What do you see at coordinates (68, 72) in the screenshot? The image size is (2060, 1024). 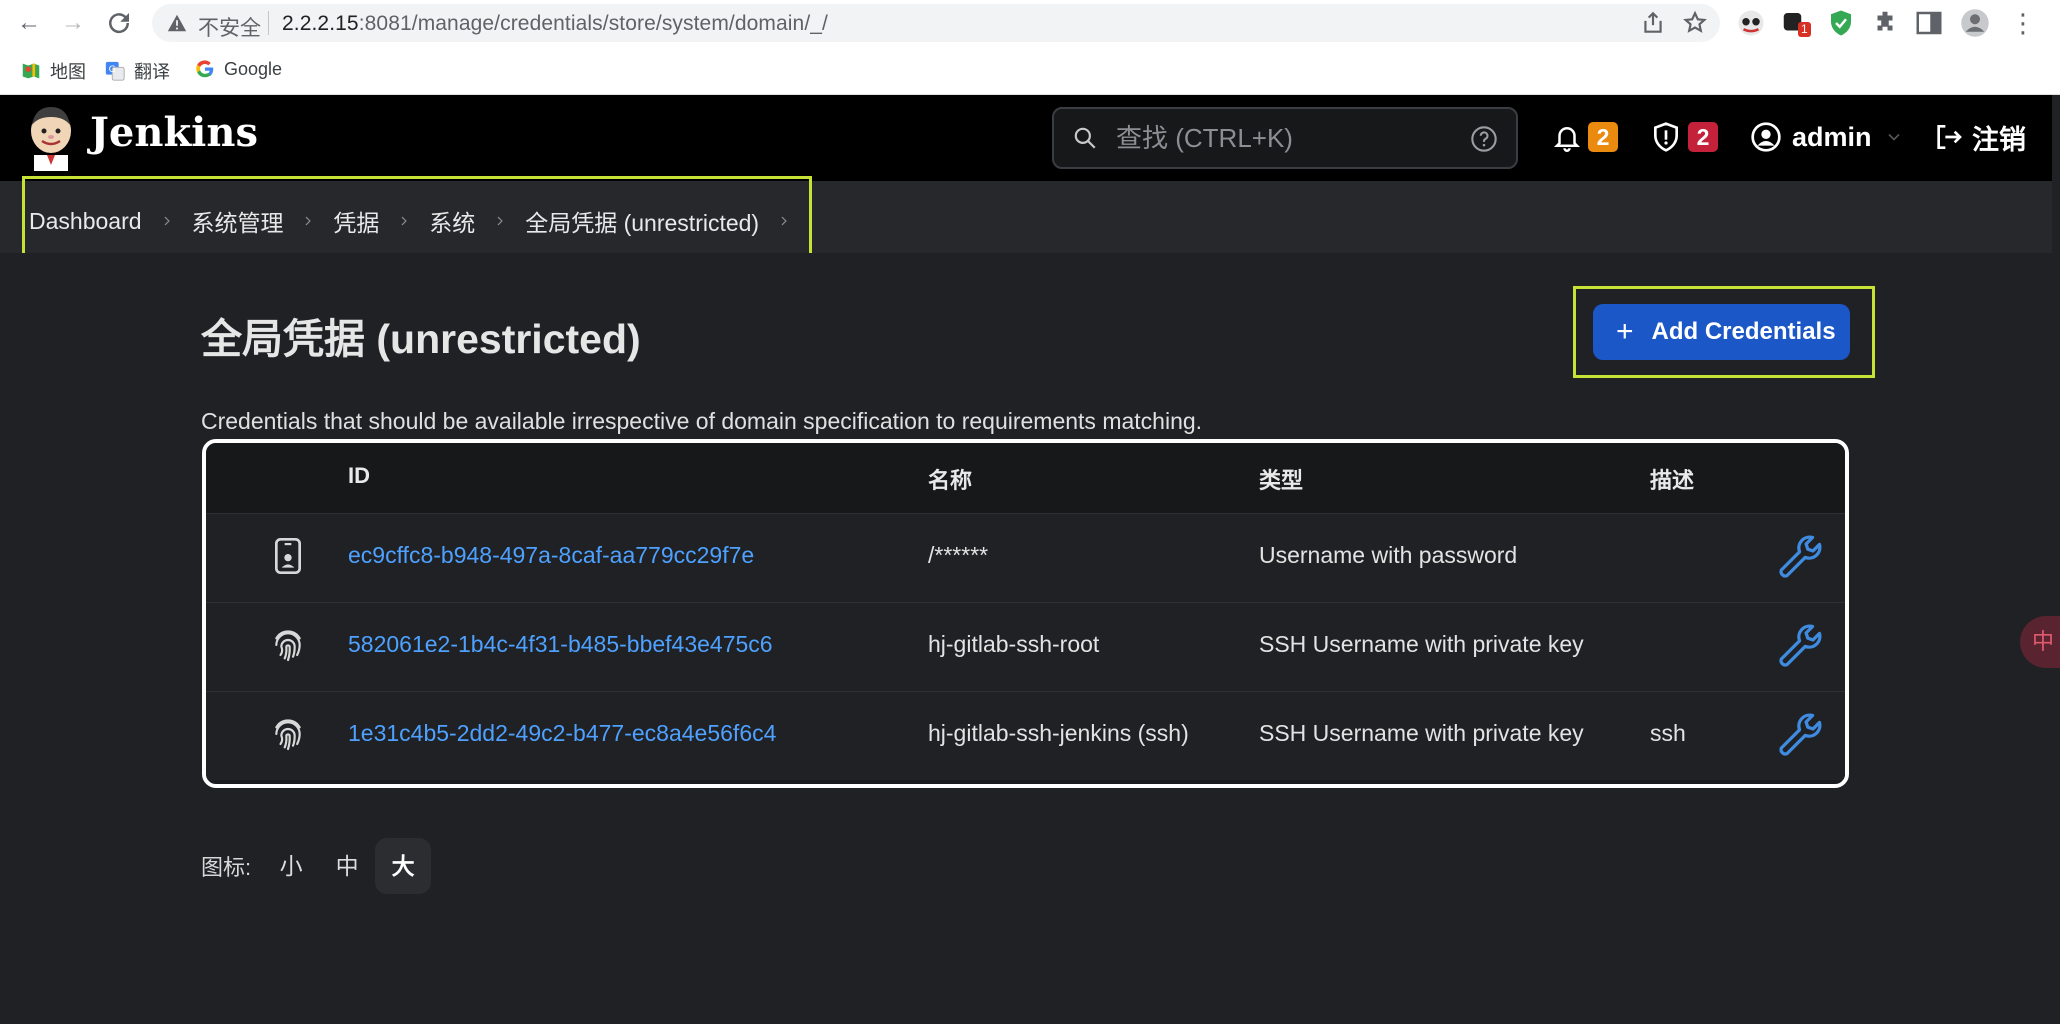 I see `bookmark-label: 地图` at bounding box center [68, 72].